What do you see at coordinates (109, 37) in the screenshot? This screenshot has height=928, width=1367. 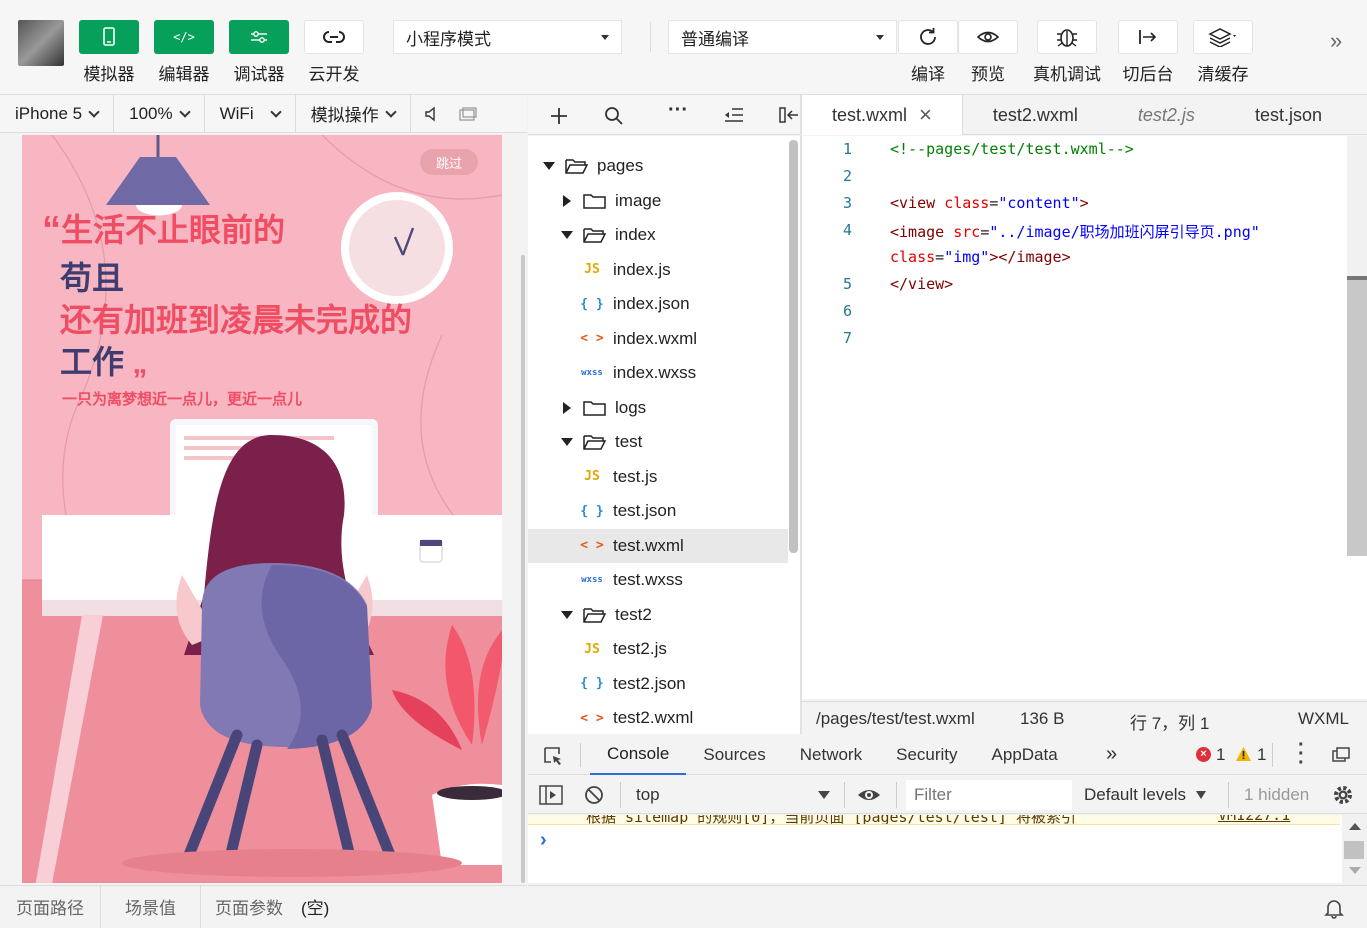 I see `simulator-toggle-button` at bounding box center [109, 37].